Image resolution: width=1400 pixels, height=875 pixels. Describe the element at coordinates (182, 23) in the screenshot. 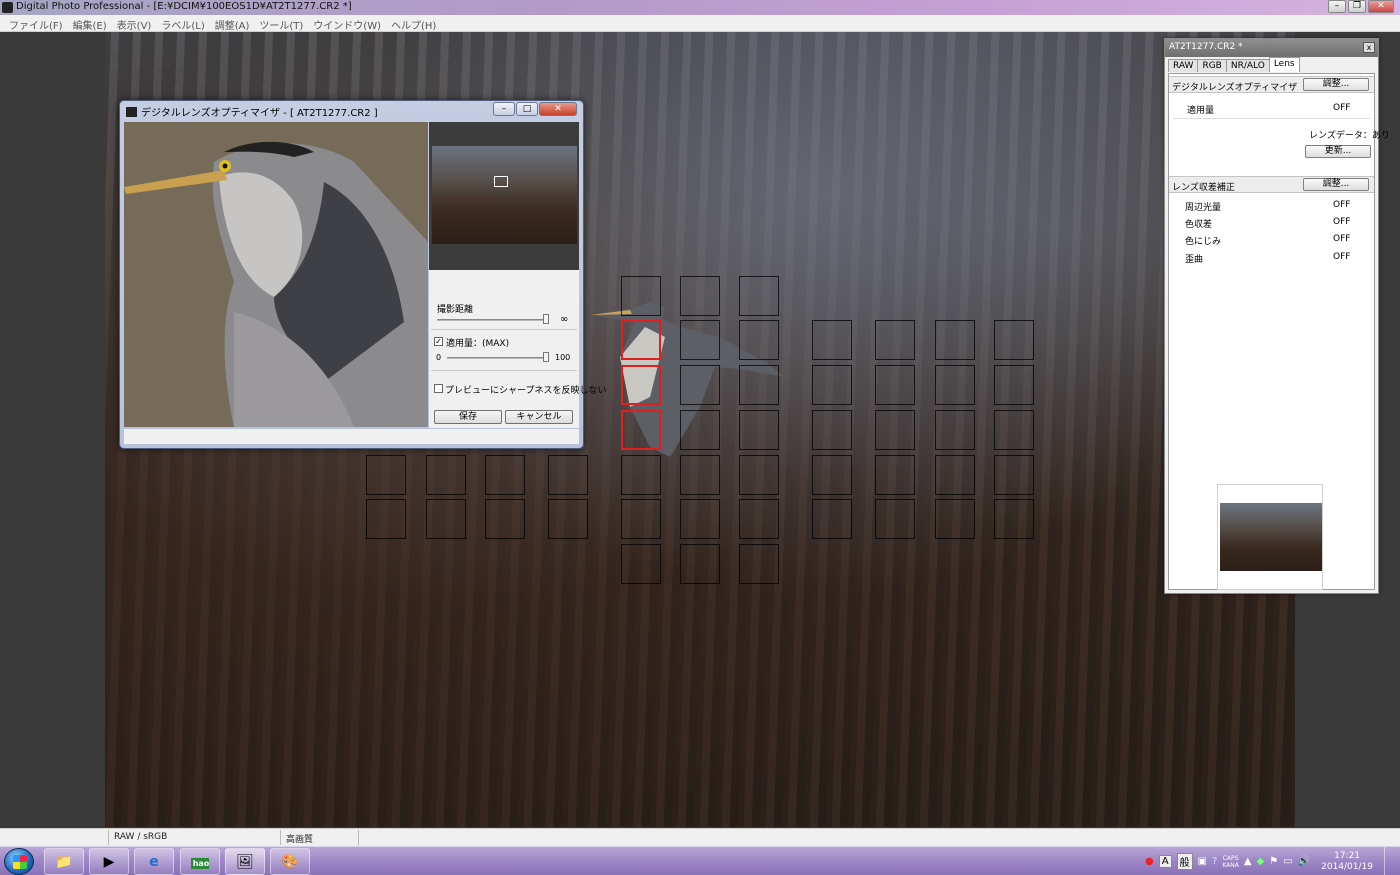

I see `menu-label: ラベル(L)` at that location.